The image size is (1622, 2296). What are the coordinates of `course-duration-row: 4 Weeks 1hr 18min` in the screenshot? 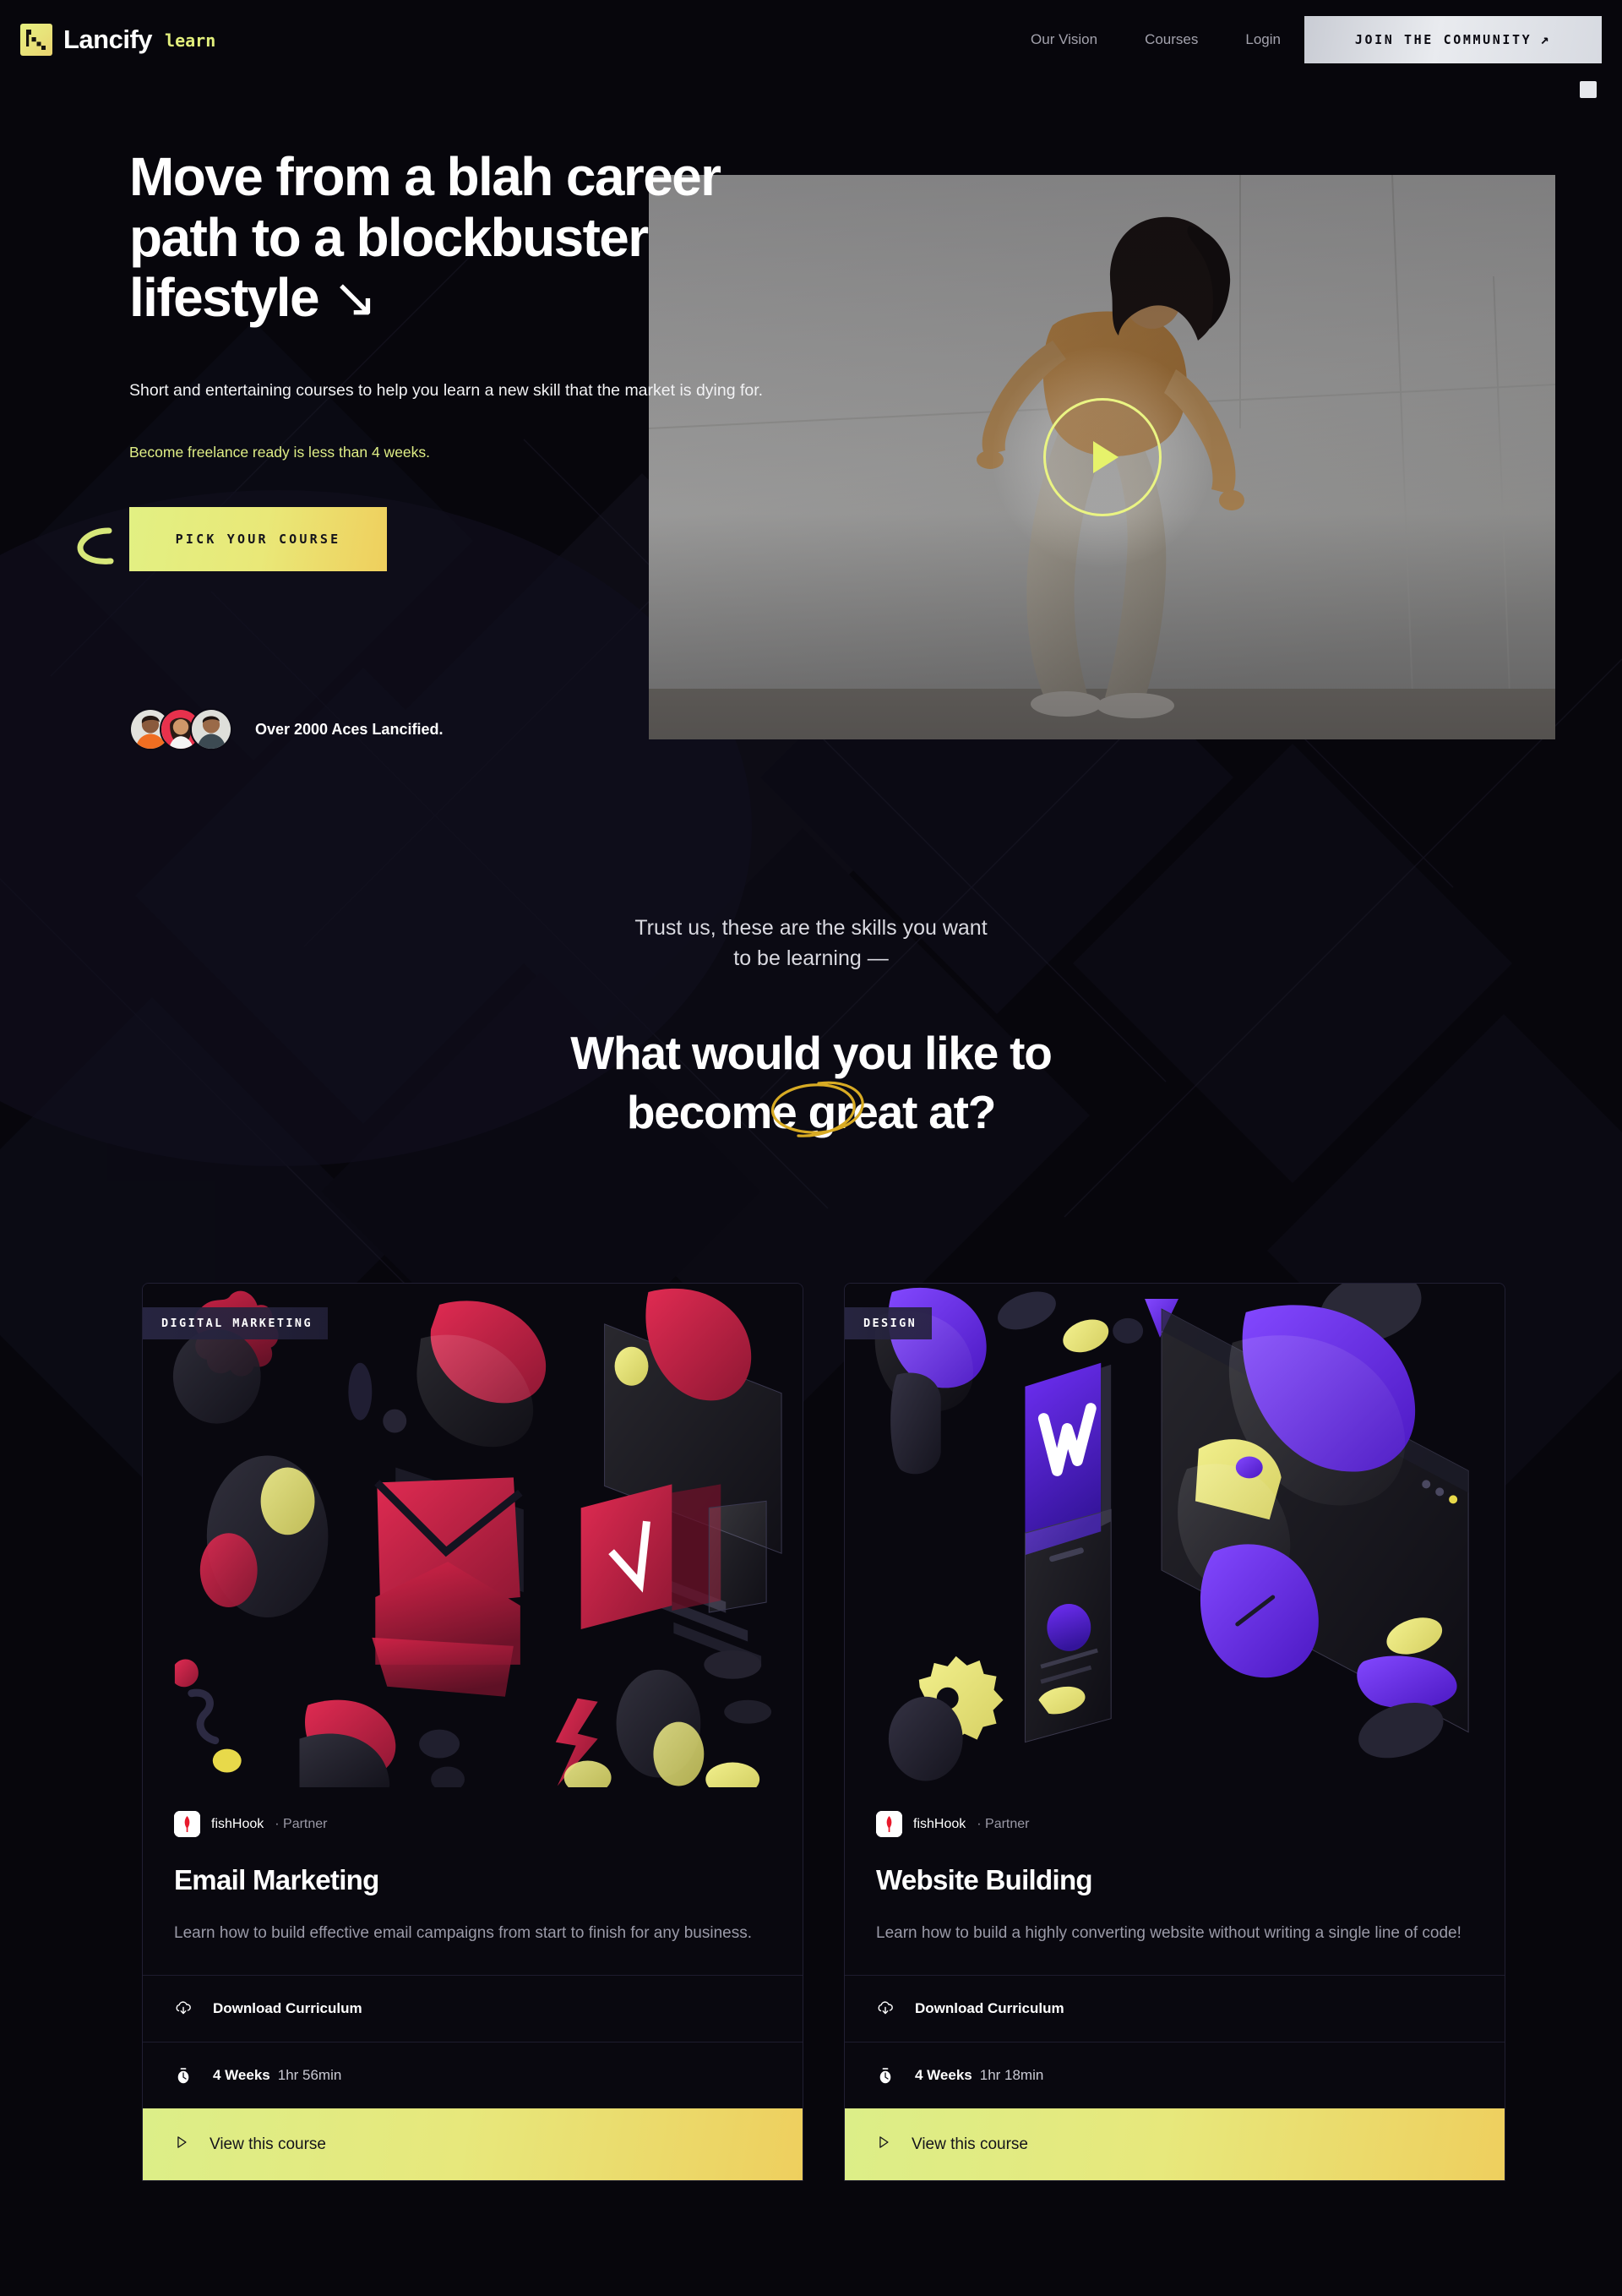 It's located at (1175, 2075).